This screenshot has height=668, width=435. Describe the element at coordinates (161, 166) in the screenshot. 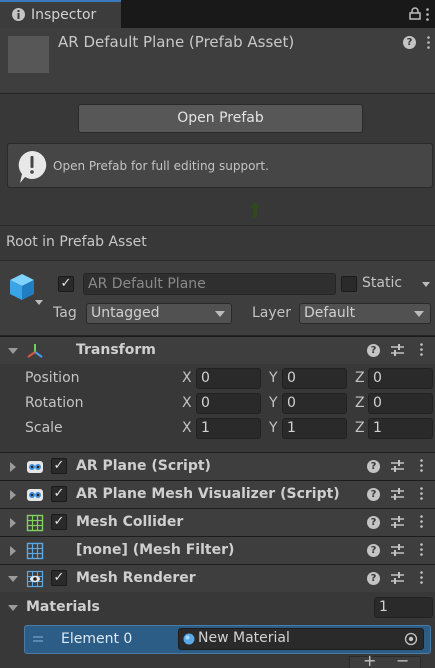

I see `help-text: Open Prefab for full editing support.` at that location.